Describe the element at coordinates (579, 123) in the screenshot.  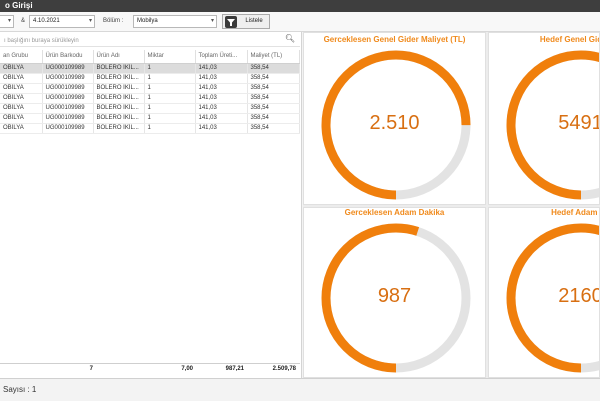
I see `gauge-value: 5491` at that location.